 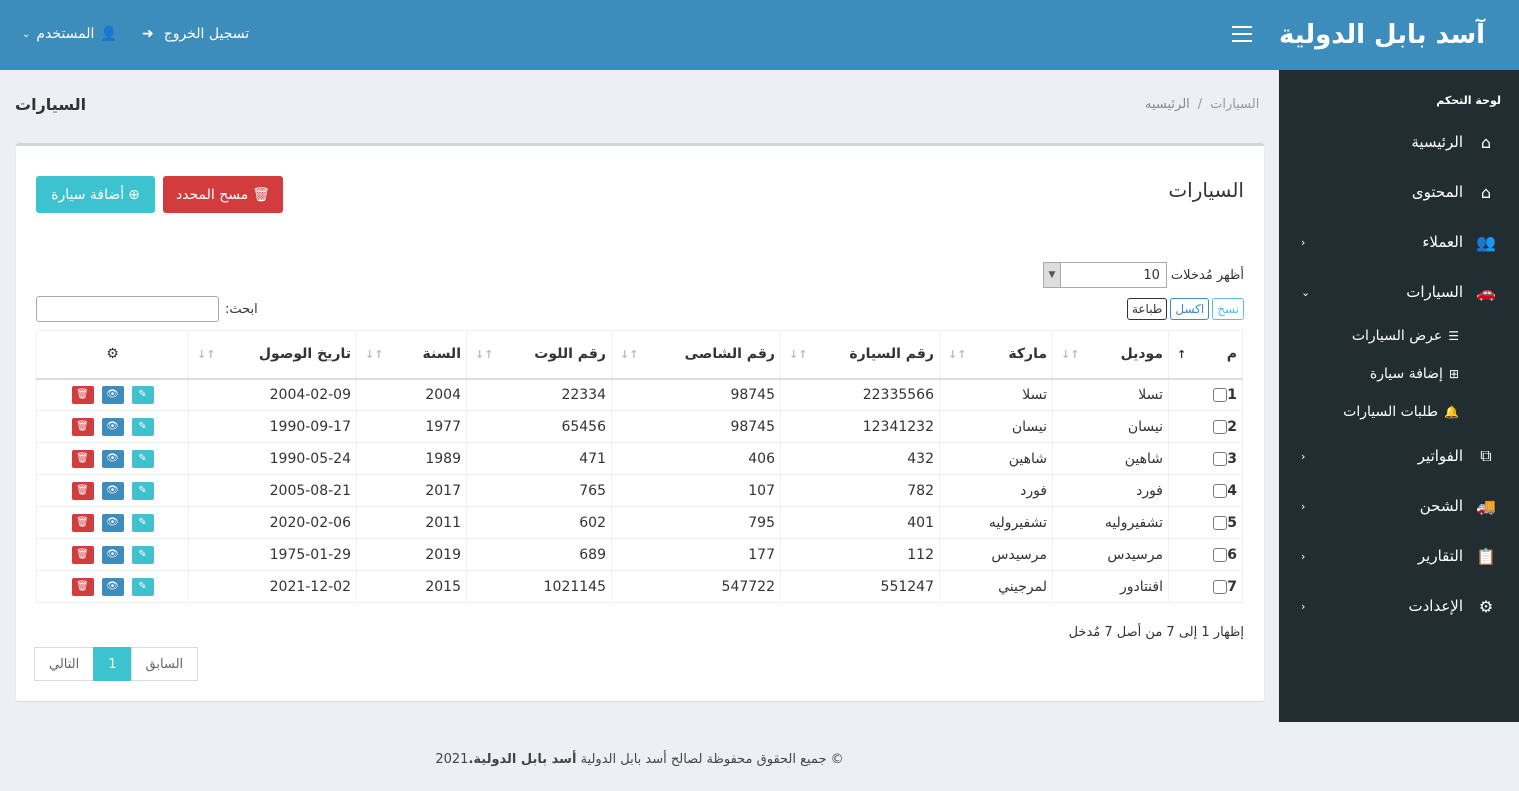 What do you see at coordinates (95, 194) in the screenshot?
I see `add-car-button: ⊕ أضافة سيارة` at bounding box center [95, 194].